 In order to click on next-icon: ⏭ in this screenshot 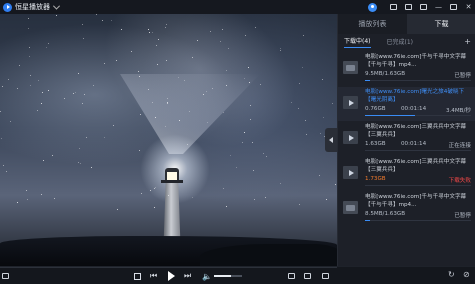, I will do `click(187, 276)`.